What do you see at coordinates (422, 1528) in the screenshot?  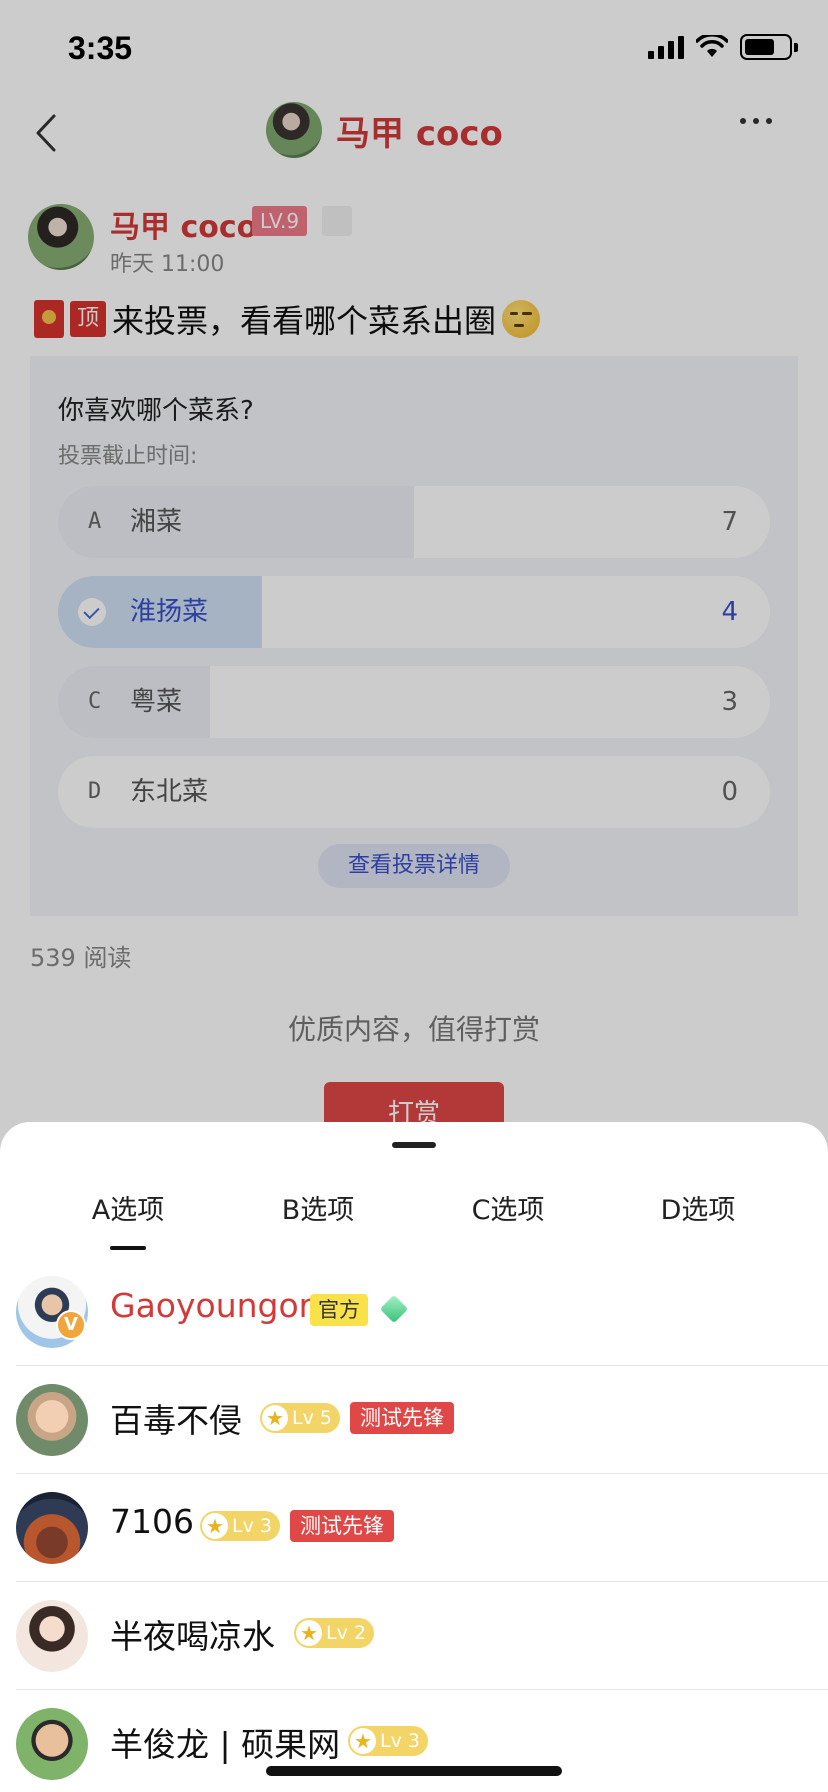 I see `list-item: 7106 Lv 3 测试先锋` at bounding box center [422, 1528].